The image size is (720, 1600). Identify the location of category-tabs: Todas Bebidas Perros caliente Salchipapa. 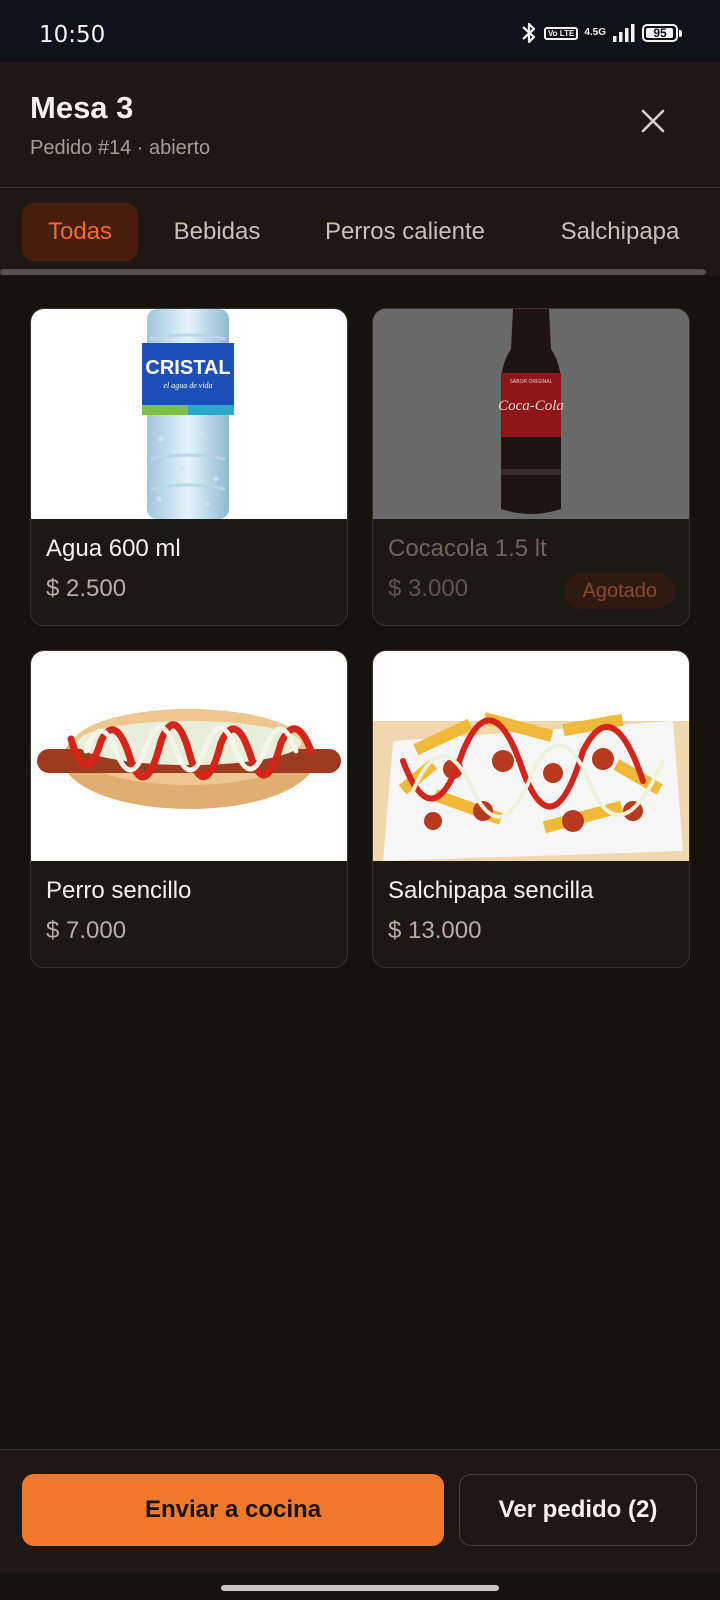
(360, 232).